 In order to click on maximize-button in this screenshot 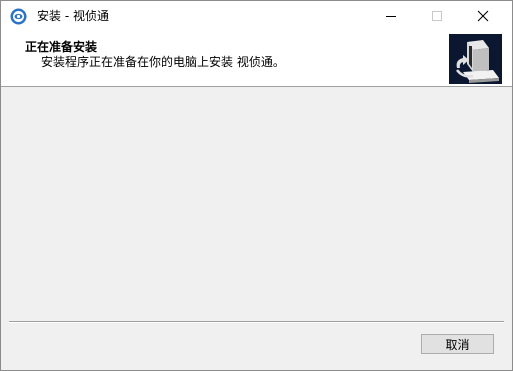, I will do `click(437, 16)`.